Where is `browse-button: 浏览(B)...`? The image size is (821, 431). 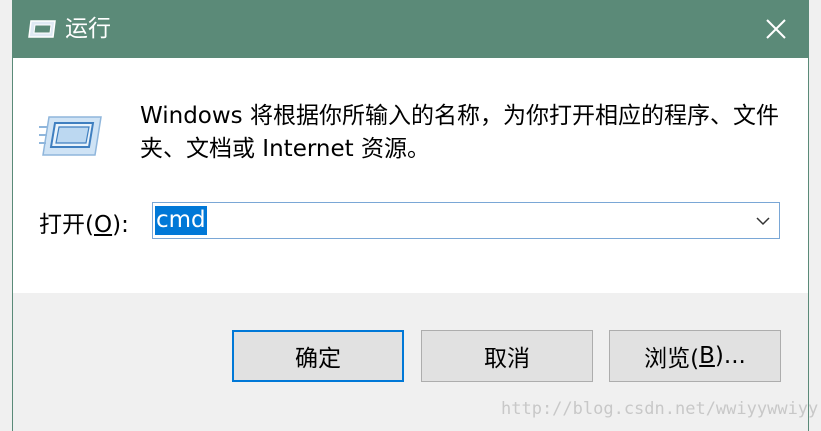 browse-button: 浏览(B)... is located at coordinates (695, 356).